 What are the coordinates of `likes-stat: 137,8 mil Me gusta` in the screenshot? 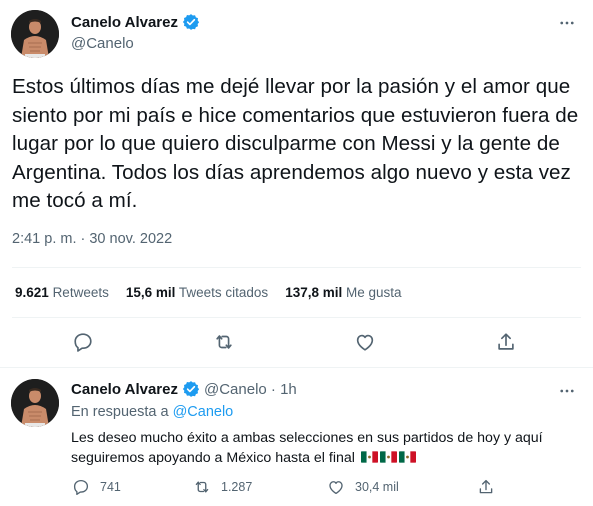 It's located at (343, 292).